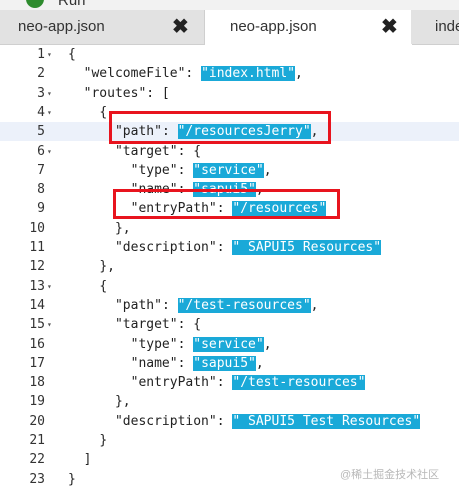  I want to click on line-gutter: 4 ▾, so click(29, 112).